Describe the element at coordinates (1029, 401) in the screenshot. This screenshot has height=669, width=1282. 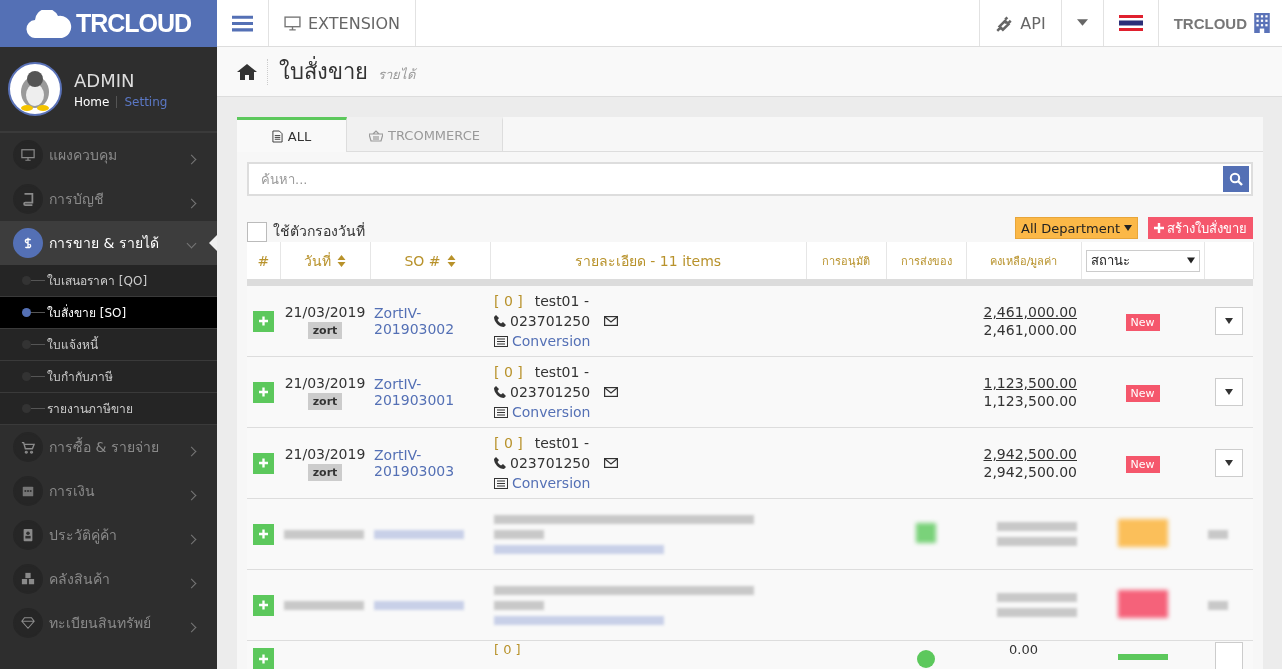
I see `total-amount: 1,123,500.00` at that location.